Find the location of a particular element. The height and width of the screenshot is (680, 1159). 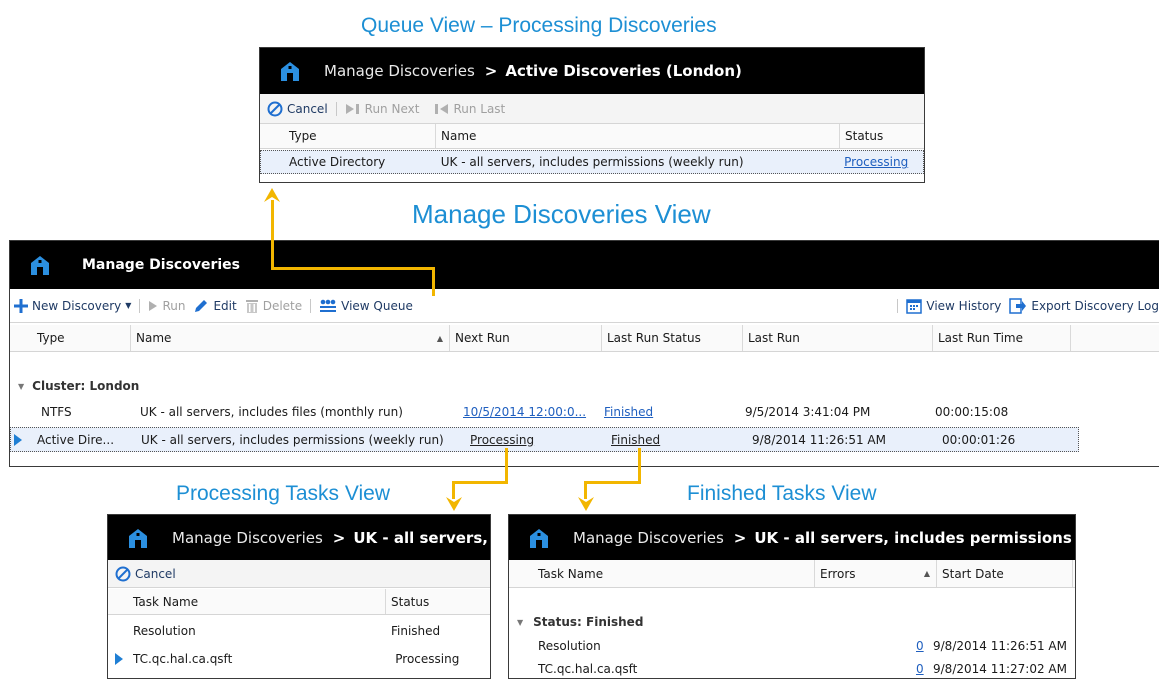

edit-button: Edit is located at coordinates (215, 306).